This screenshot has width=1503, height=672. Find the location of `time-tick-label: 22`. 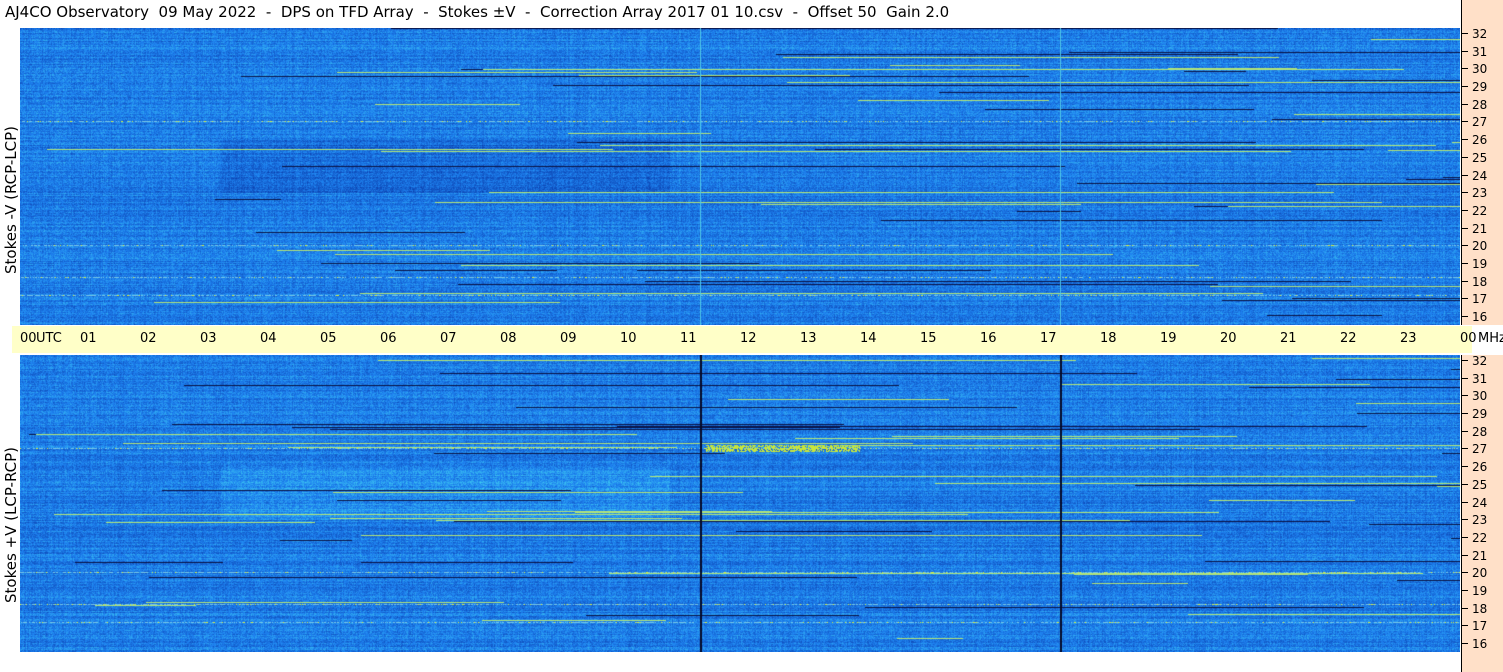

time-tick-label: 22 is located at coordinates (1348, 338).